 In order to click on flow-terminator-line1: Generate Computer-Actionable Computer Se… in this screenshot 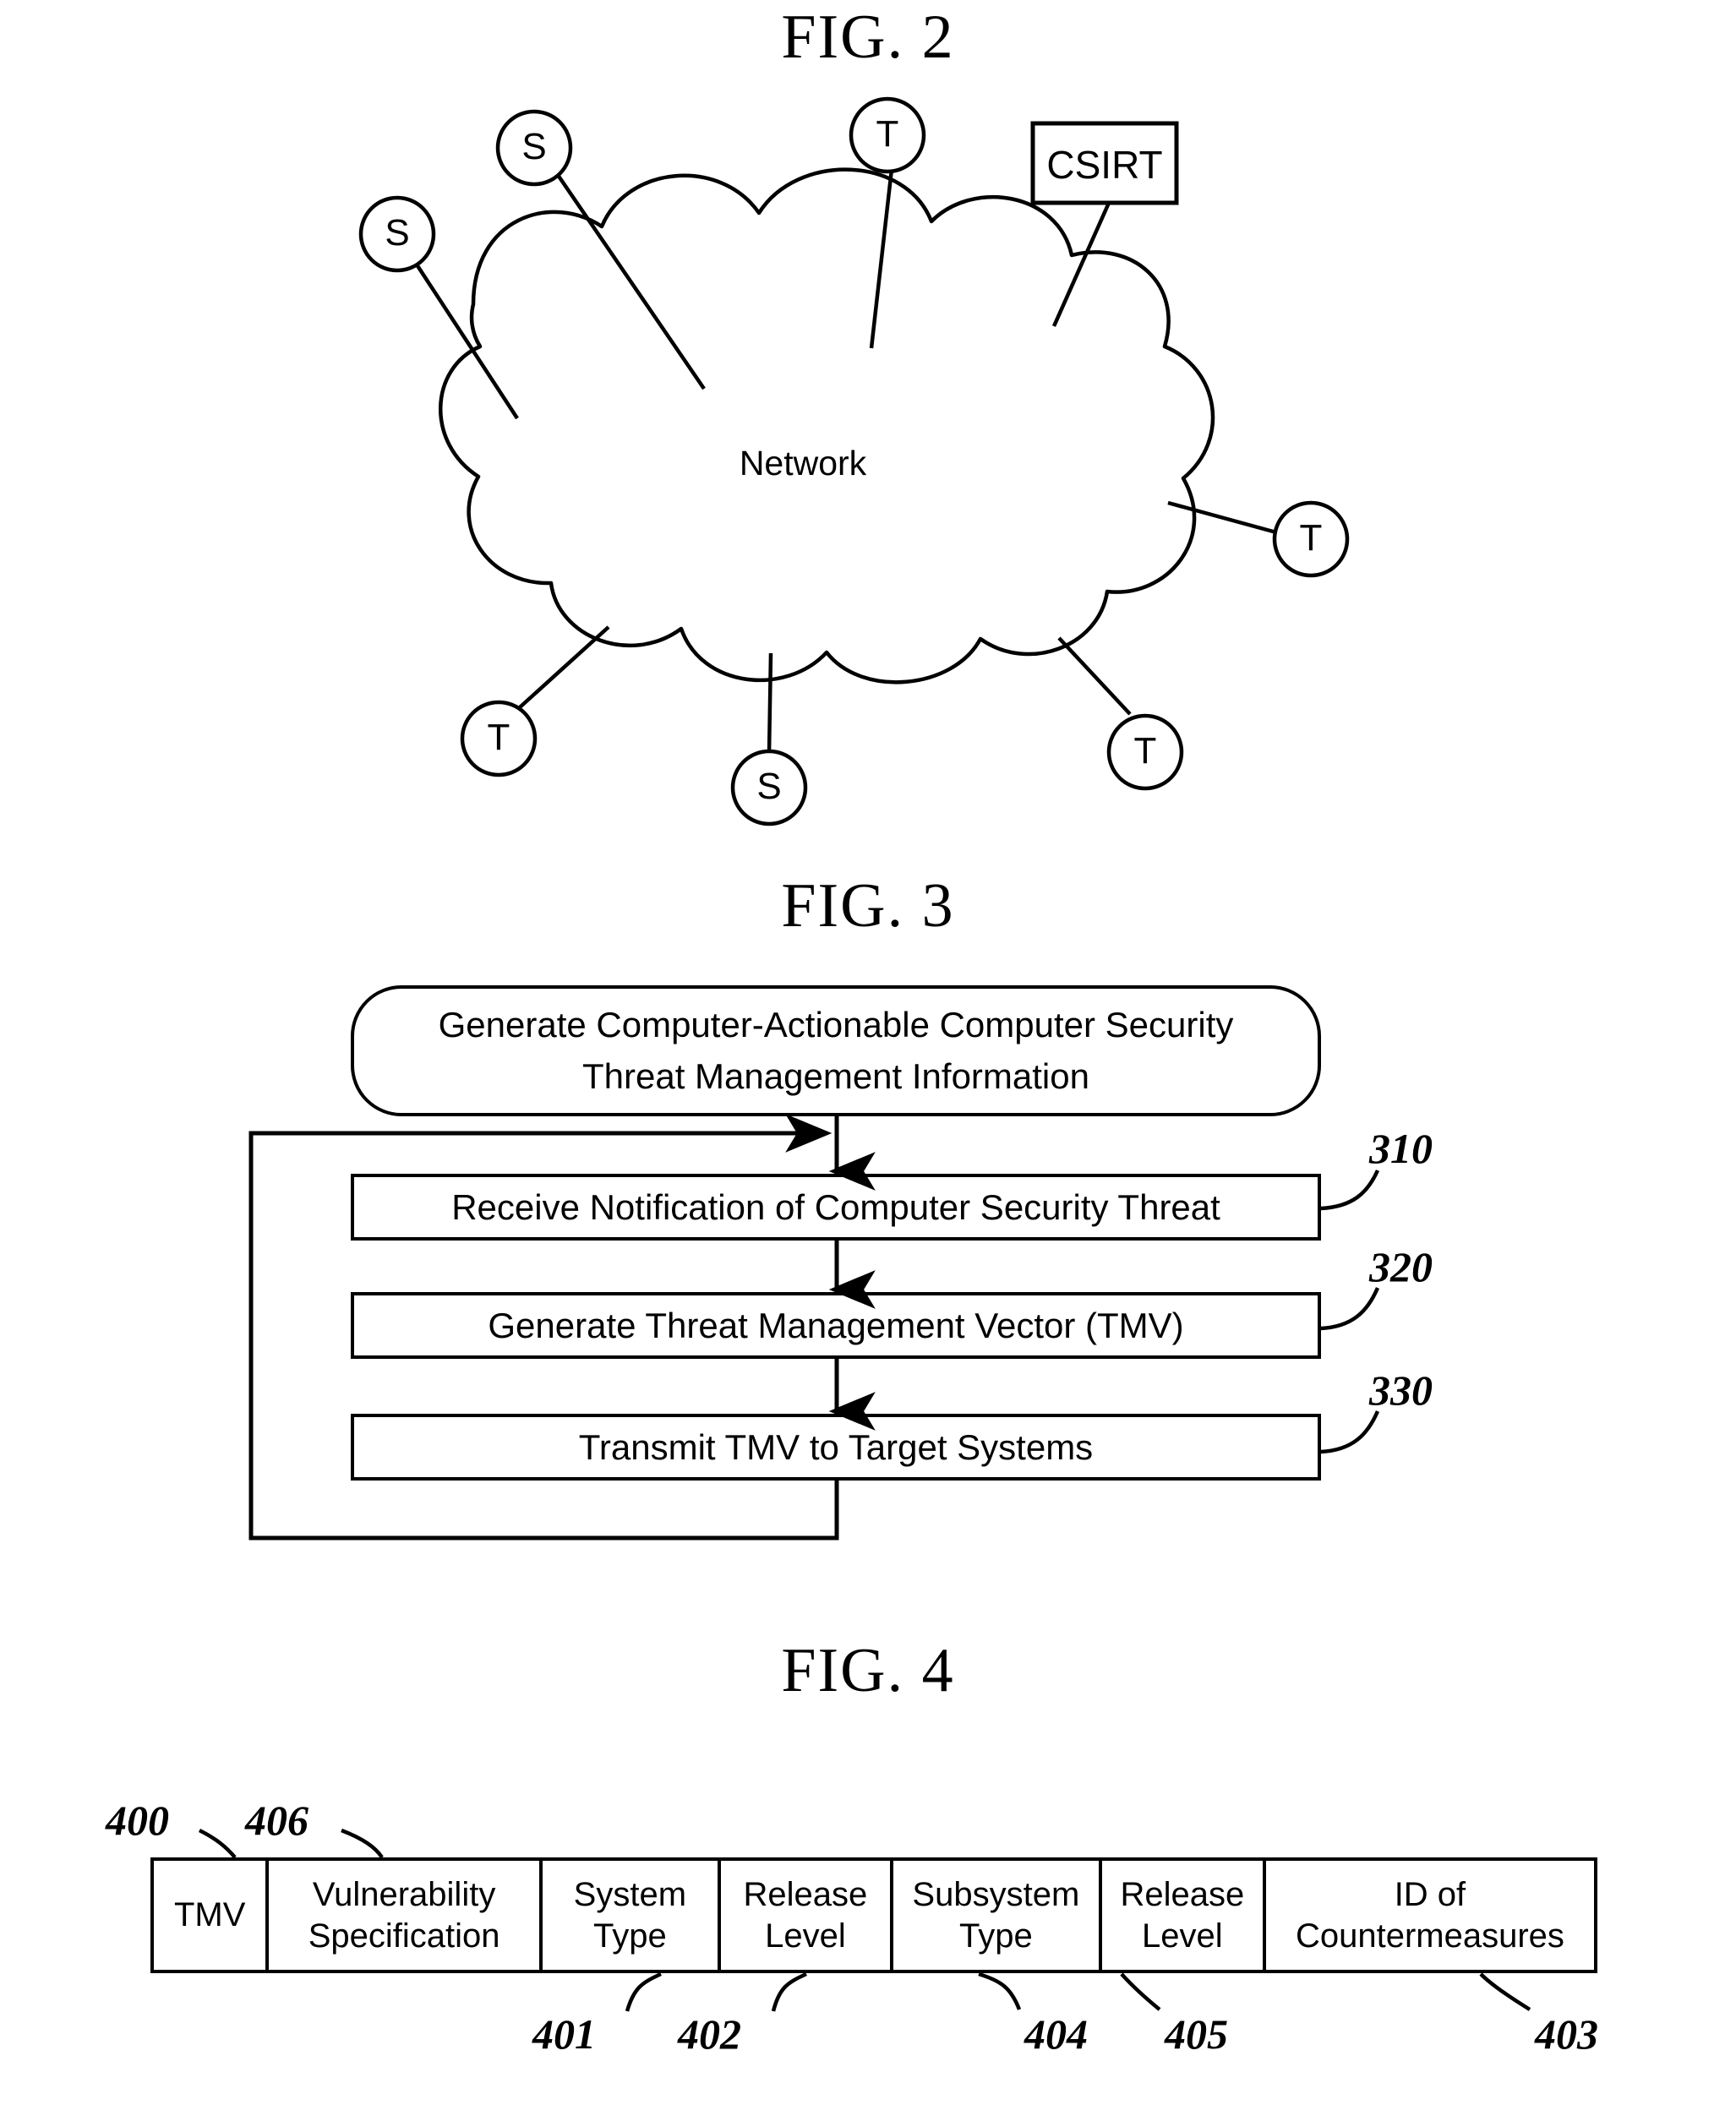, I will do `click(836, 1024)`.